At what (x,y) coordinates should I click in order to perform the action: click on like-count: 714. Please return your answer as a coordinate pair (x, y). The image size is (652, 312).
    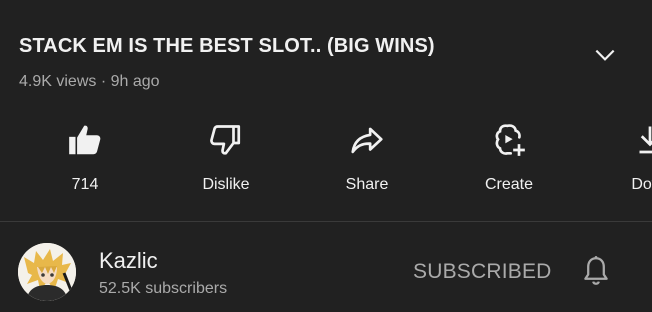
    Looking at the image, I should click on (85, 184).